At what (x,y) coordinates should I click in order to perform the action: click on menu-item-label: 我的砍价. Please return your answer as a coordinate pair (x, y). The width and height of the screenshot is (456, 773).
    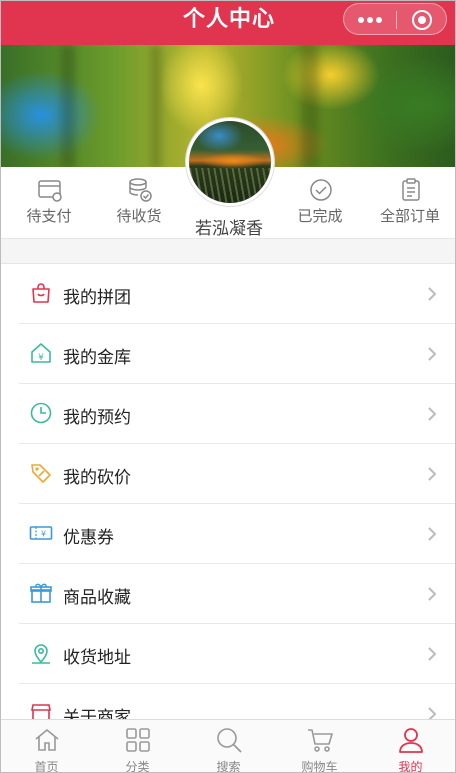
    Looking at the image, I should click on (97, 477).